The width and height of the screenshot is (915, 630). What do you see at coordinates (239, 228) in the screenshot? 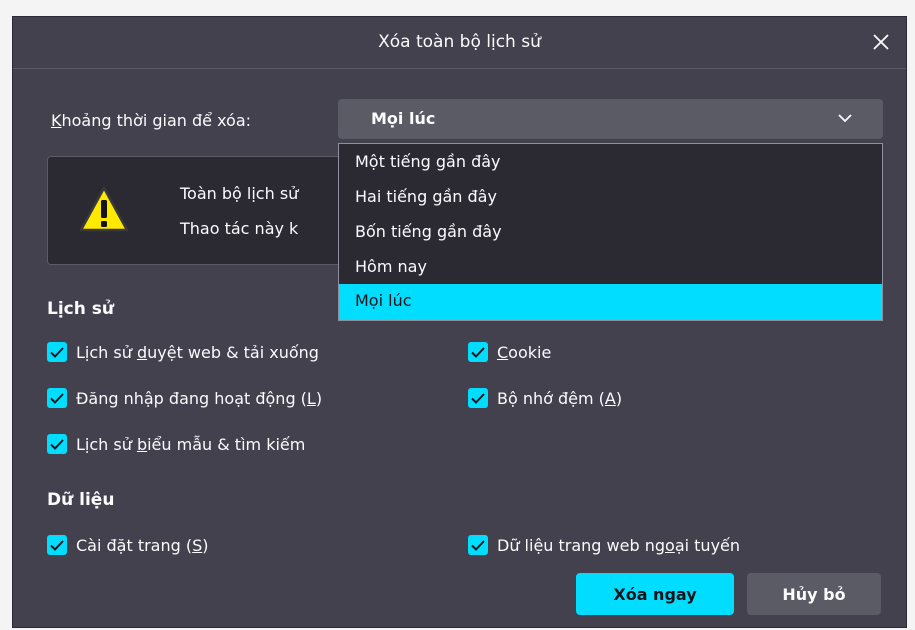
I see `warning-line-2: Thao tác này k` at bounding box center [239, 228].